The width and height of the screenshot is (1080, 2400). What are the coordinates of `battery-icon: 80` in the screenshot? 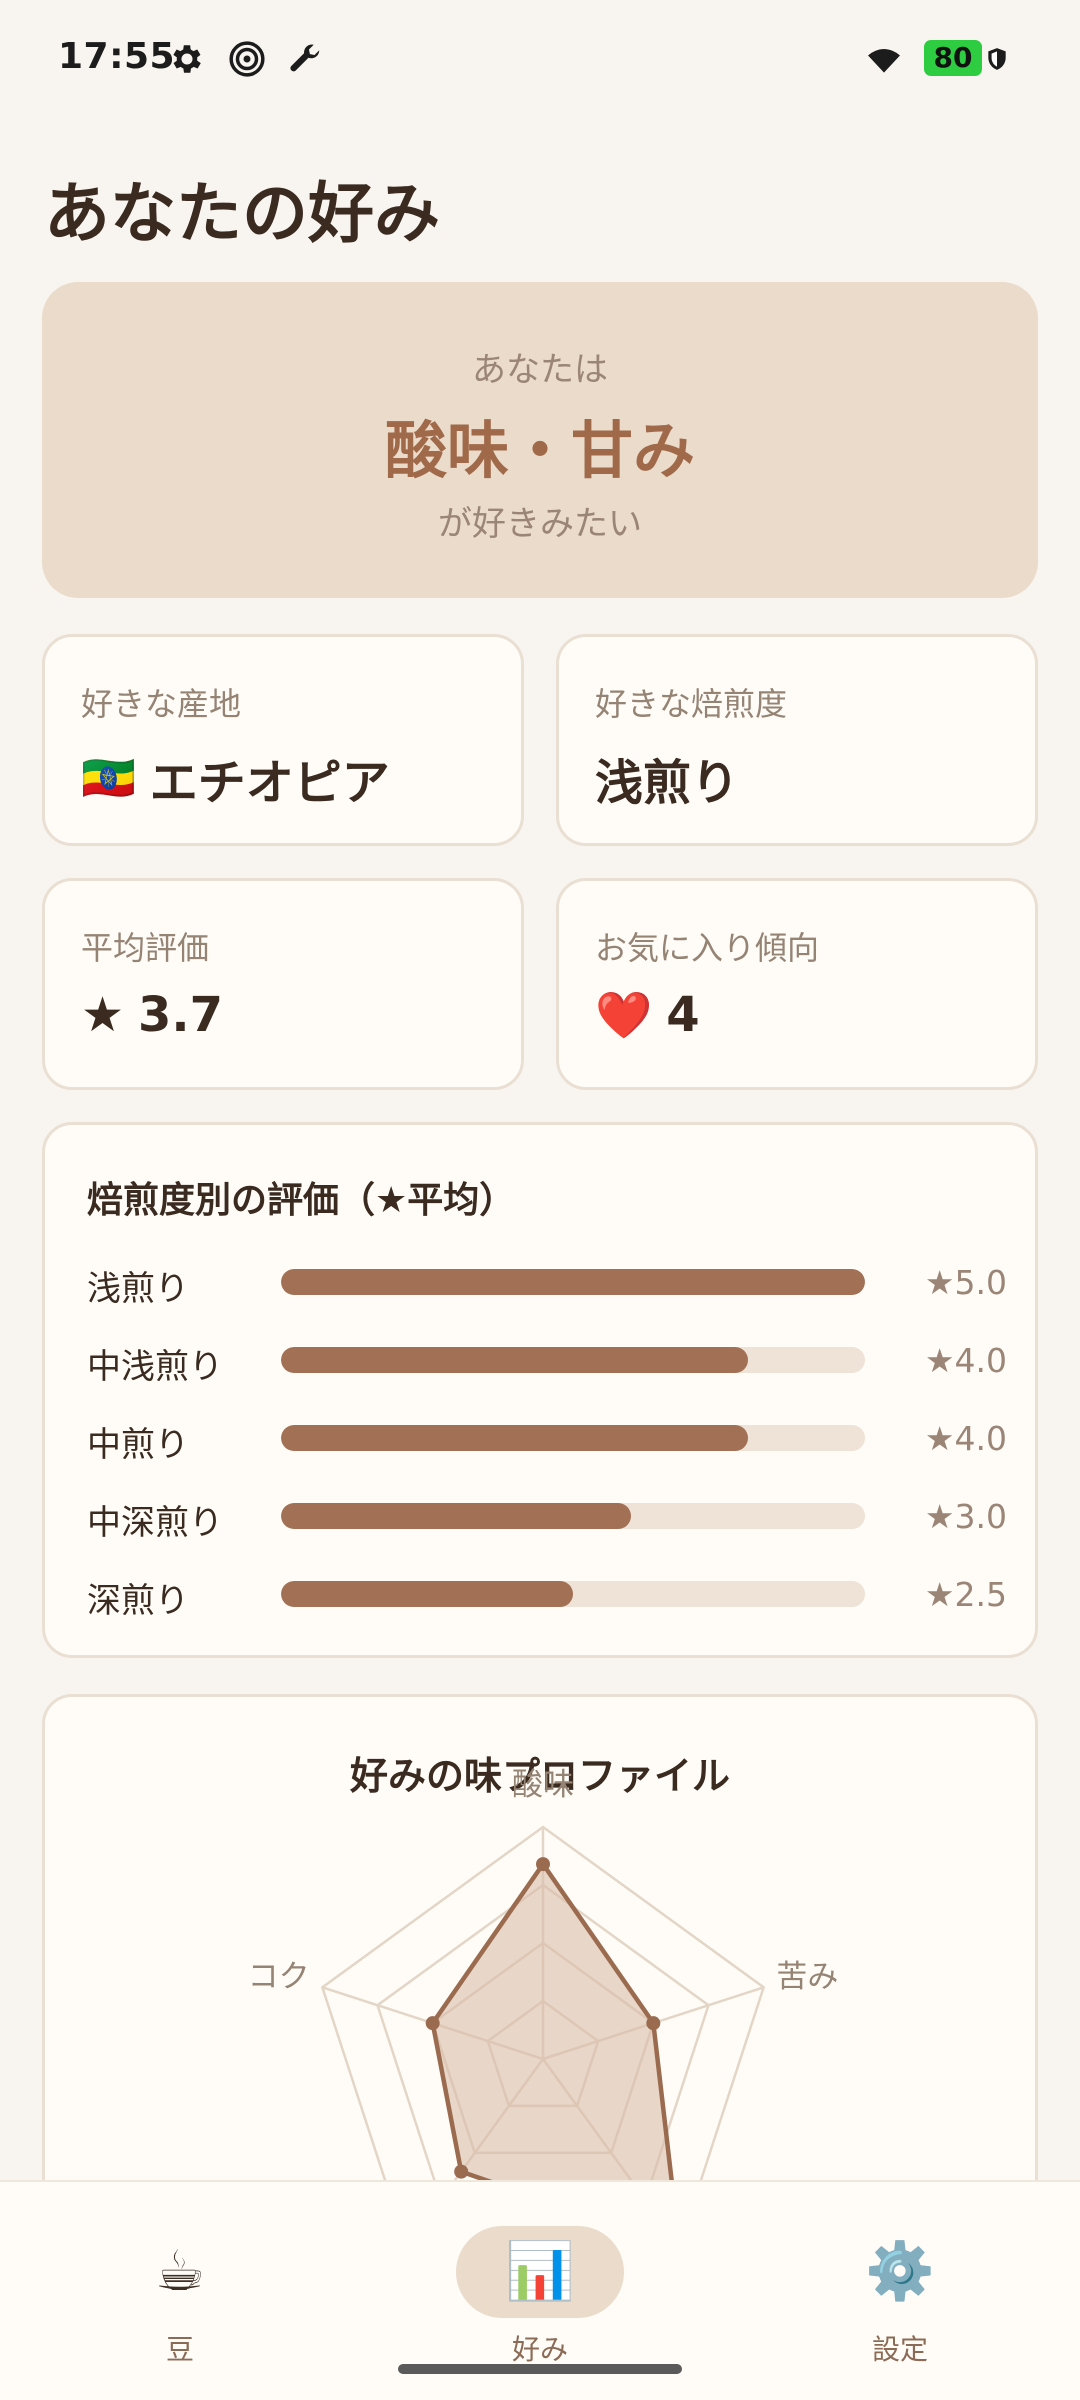 It's located at (953, 58).